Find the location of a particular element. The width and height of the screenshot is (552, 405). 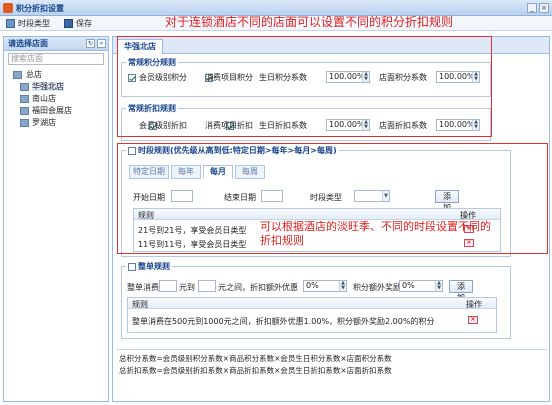

col-operation: 操作 is located at coordinates (474, 304).